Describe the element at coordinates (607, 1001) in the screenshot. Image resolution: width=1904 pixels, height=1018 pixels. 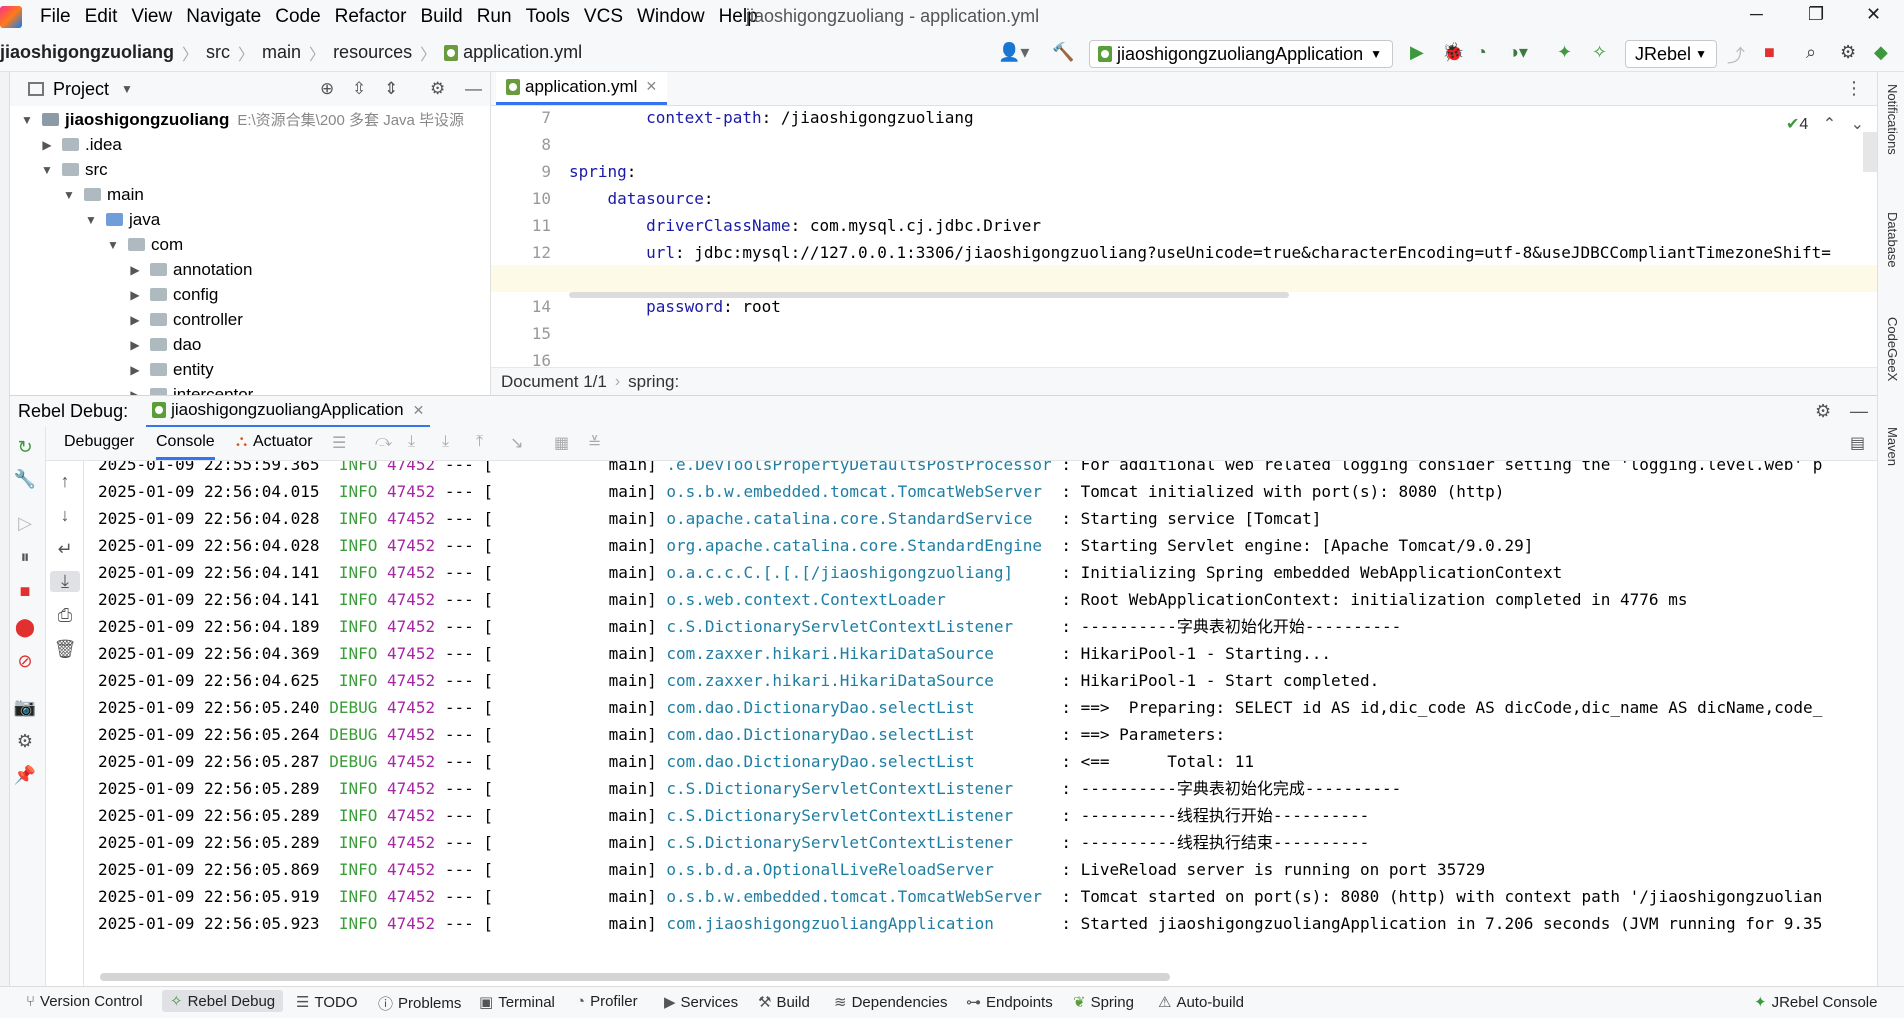
I see `profiler-button: ◔ Profiler` at that location.